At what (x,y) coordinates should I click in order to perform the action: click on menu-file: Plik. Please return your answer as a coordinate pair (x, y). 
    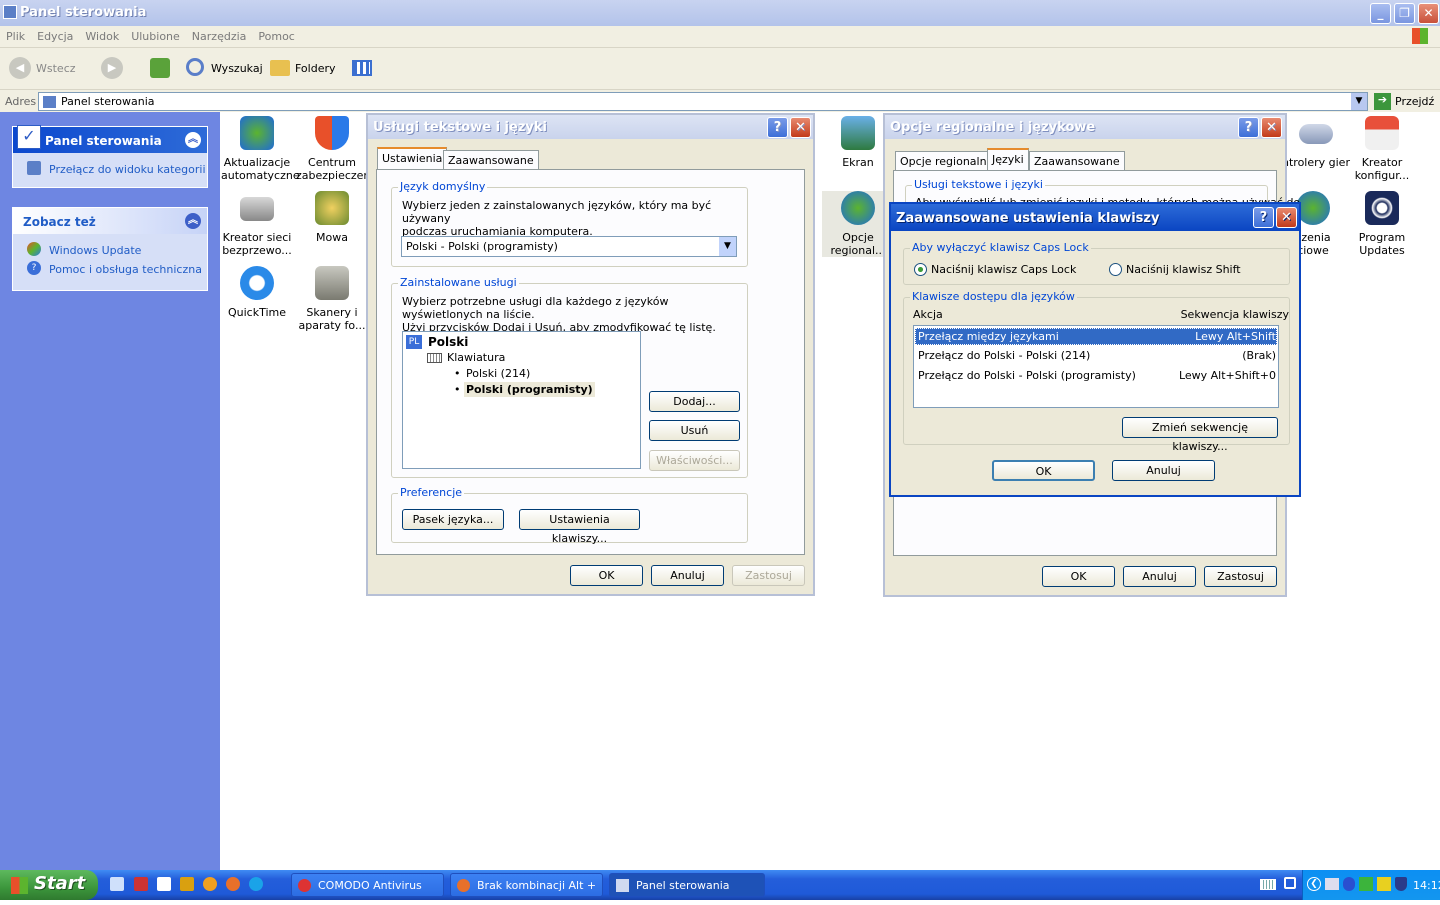
    Looking at the image, I should click on (15, 34).